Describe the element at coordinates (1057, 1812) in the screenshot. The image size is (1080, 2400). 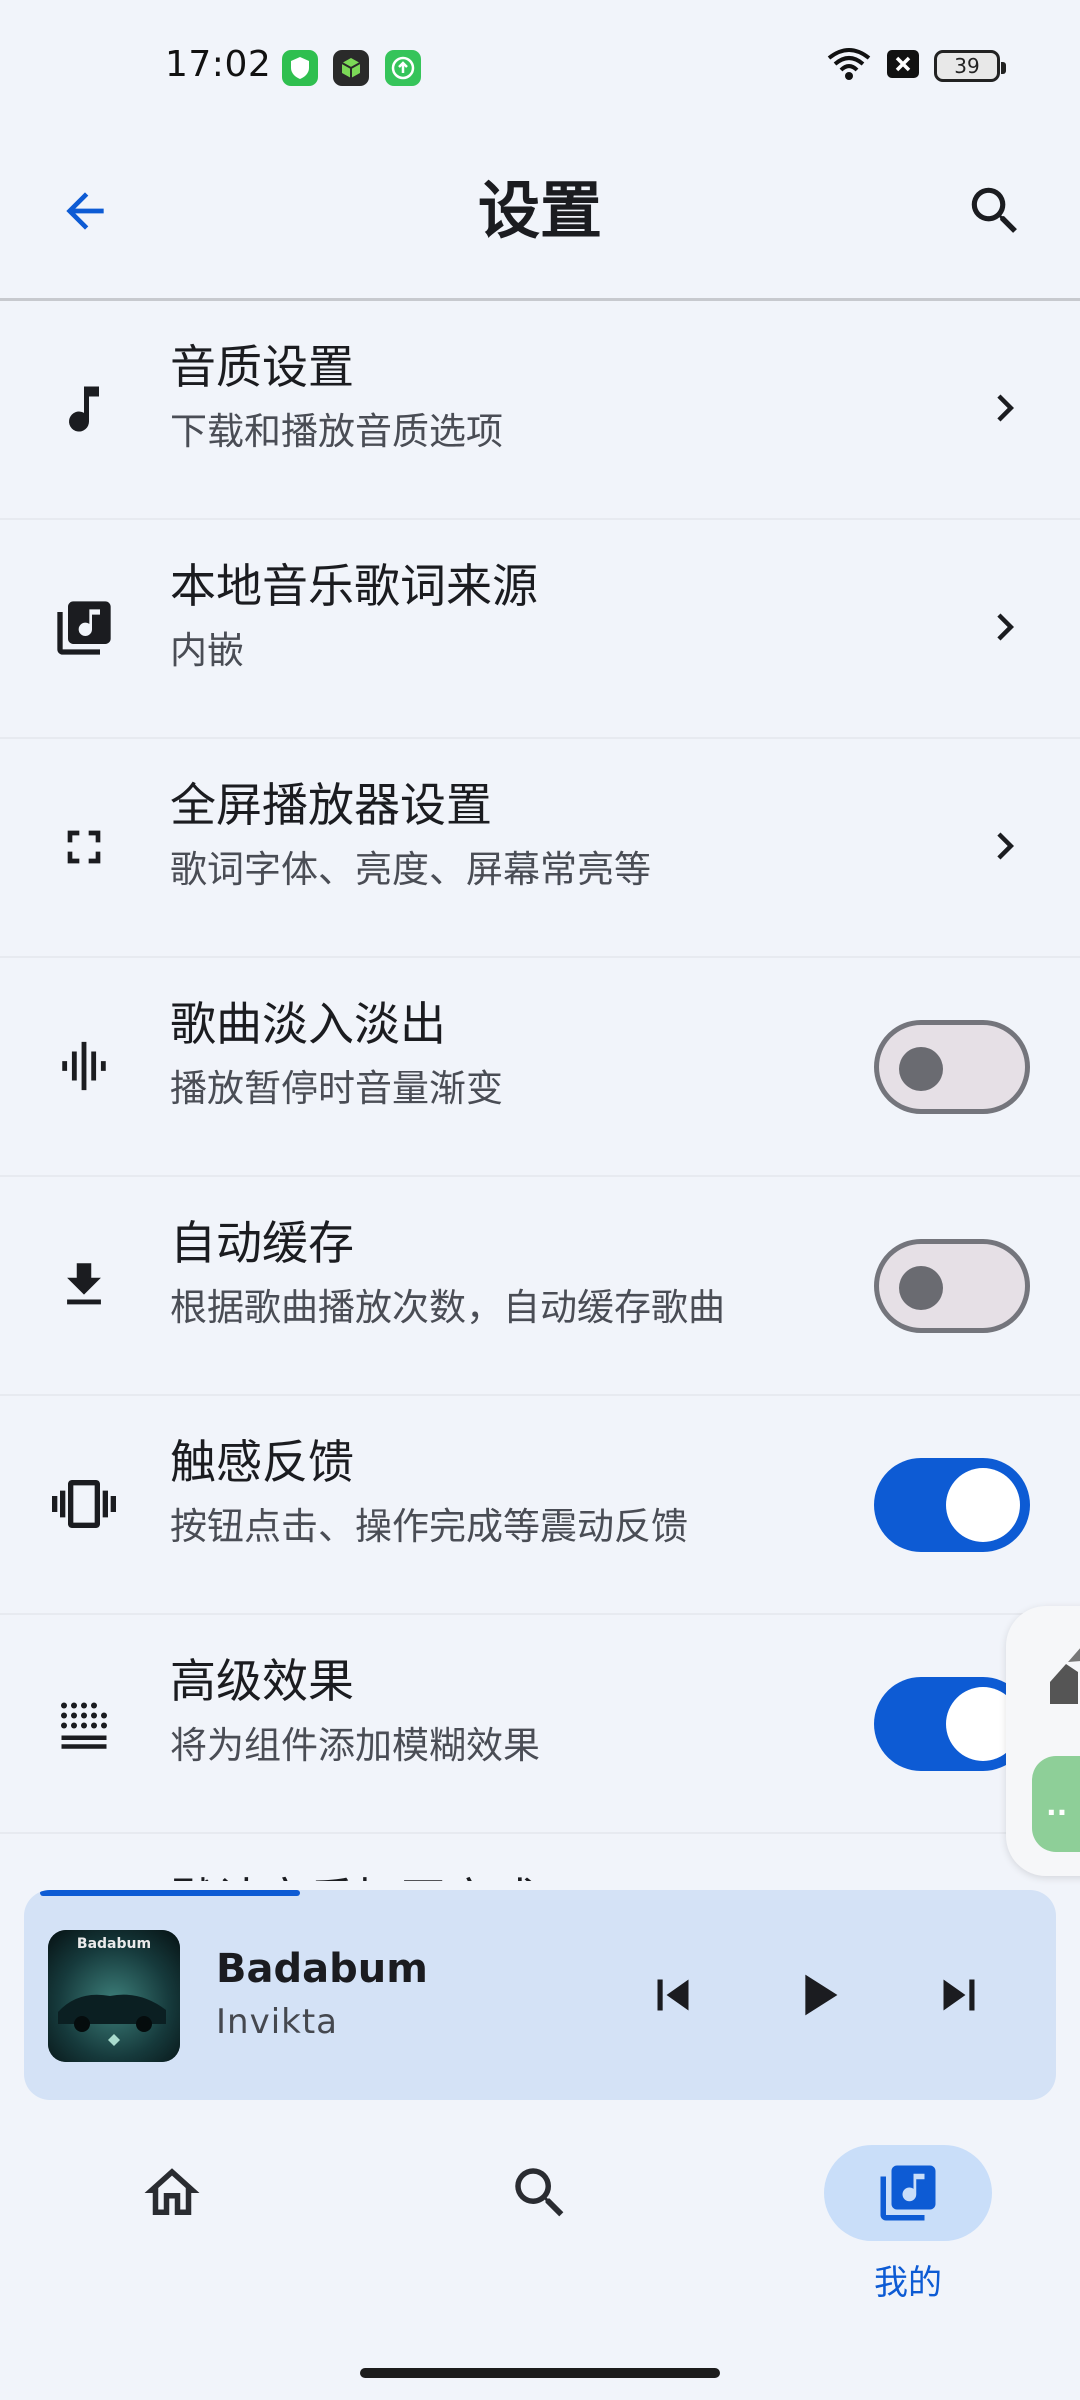
I see `more-dots-icon: ··` at that location.